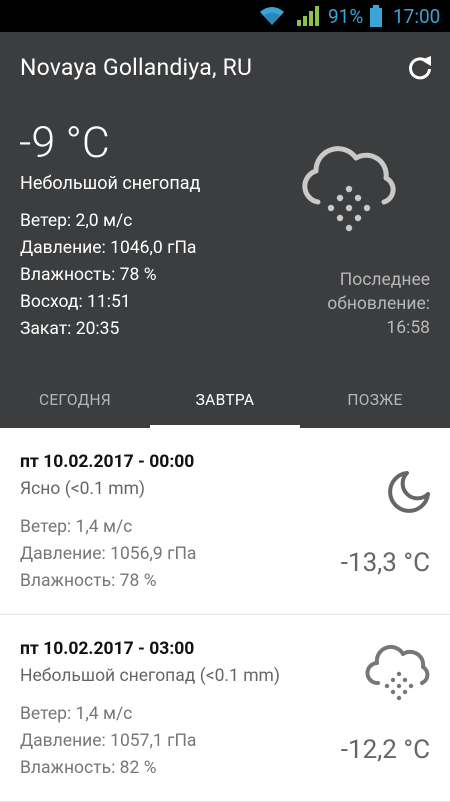  What do you see at coordinates (272, 16) in the screenshot?
I see `wifi-icon` at bounding box center [272, 16].